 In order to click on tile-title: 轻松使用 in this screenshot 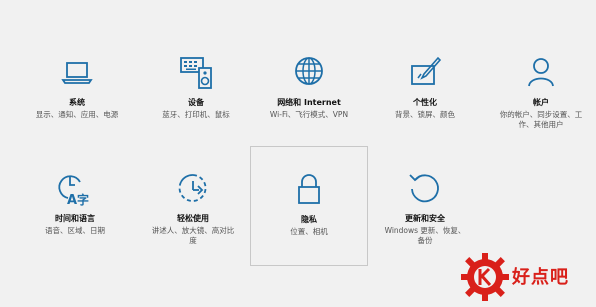, I will do `click(193, 218)`.